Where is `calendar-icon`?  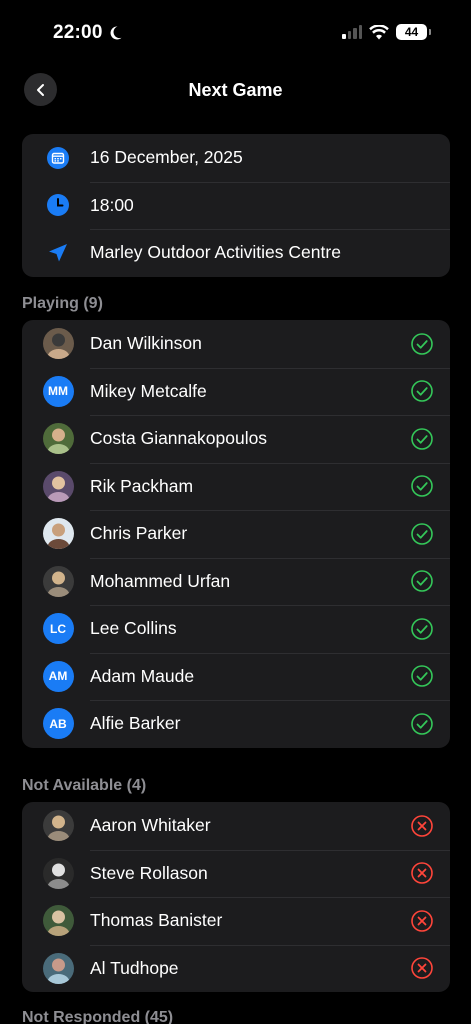
calendar-icon is located at coordinates (58, 158).